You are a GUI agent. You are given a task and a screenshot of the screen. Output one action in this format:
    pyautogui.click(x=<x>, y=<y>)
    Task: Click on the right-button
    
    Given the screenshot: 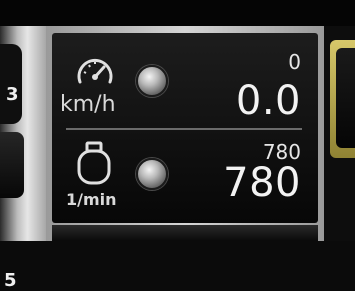 What is the action you would take?
    pyautogui.click(x=345, y=98)
    